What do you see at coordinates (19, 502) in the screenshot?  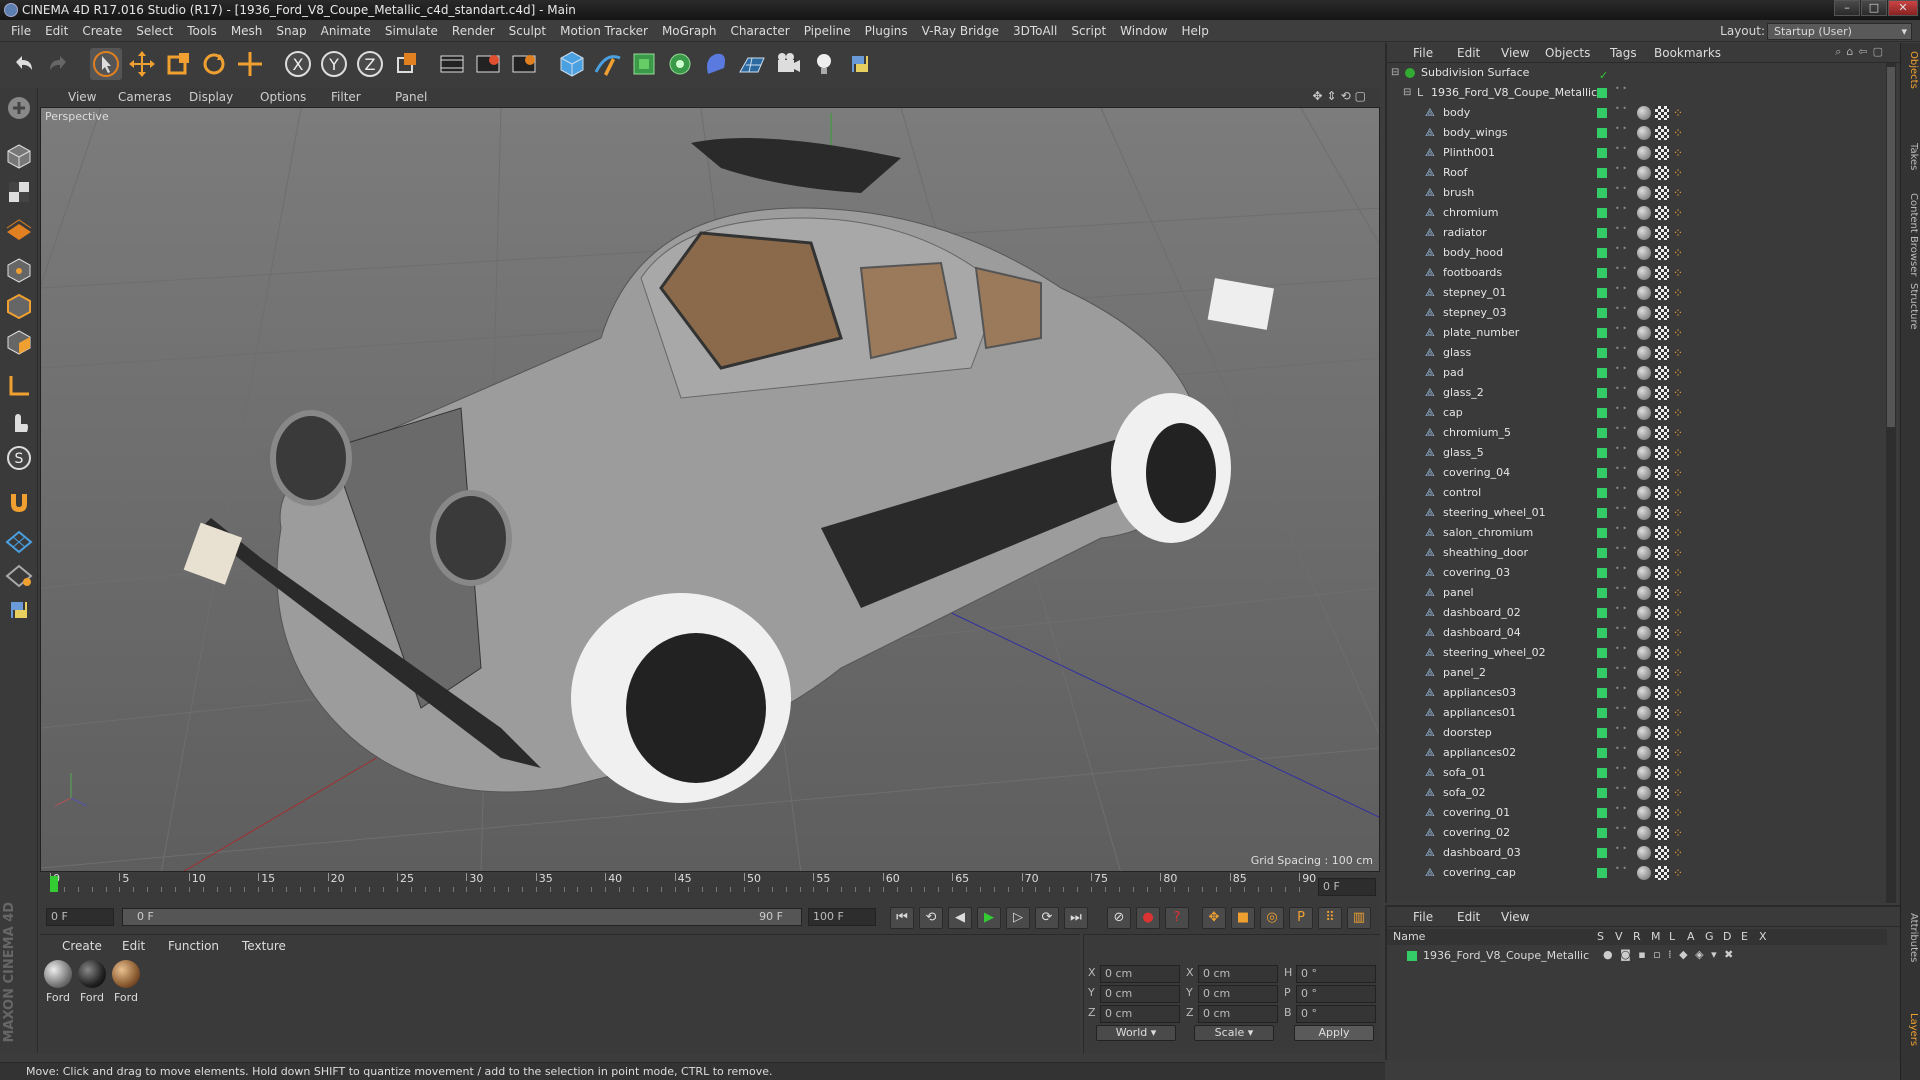 I see `magnet-icon` at bounding box center [19, 502].